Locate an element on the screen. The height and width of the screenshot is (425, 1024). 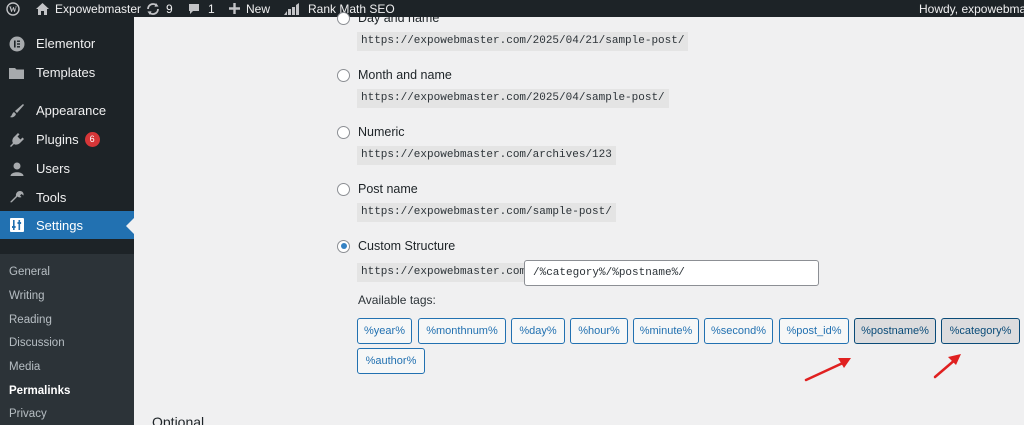
submenu-item-discussion: Discussion is located at coordinates (37, 343).